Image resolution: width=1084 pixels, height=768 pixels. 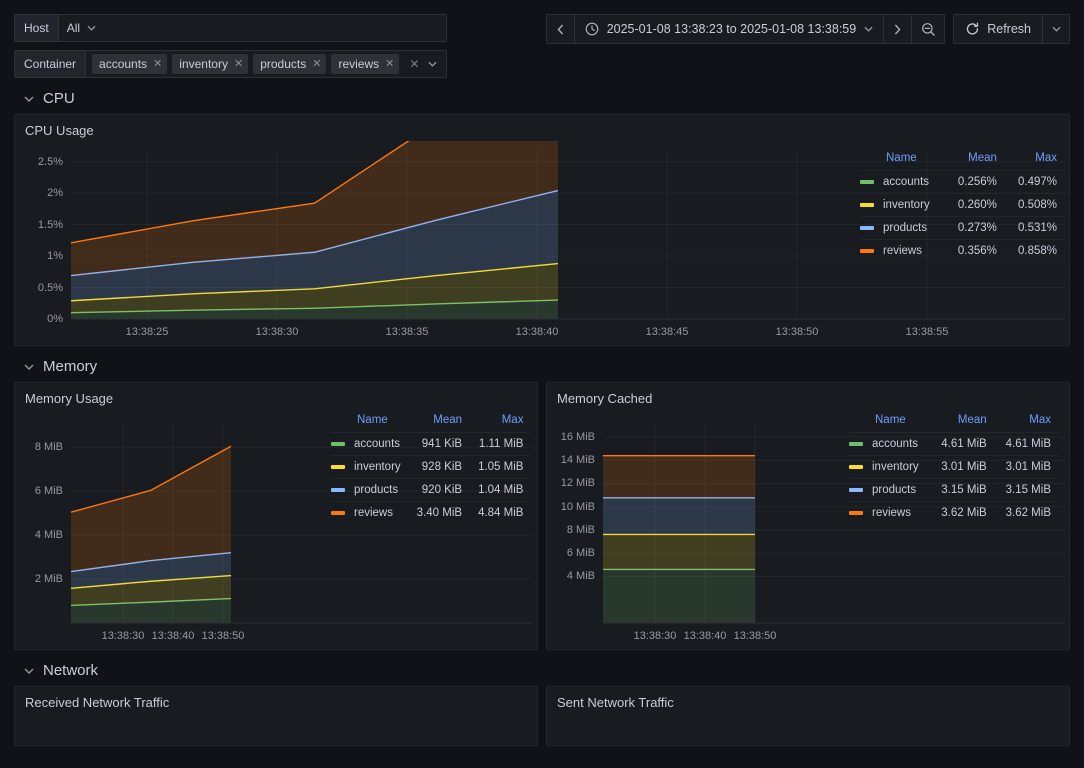 What do you see at coordinates (414, 64) in the screenshot?
I see `clear-all-icon: ✕` at bounding box center [414, 64].